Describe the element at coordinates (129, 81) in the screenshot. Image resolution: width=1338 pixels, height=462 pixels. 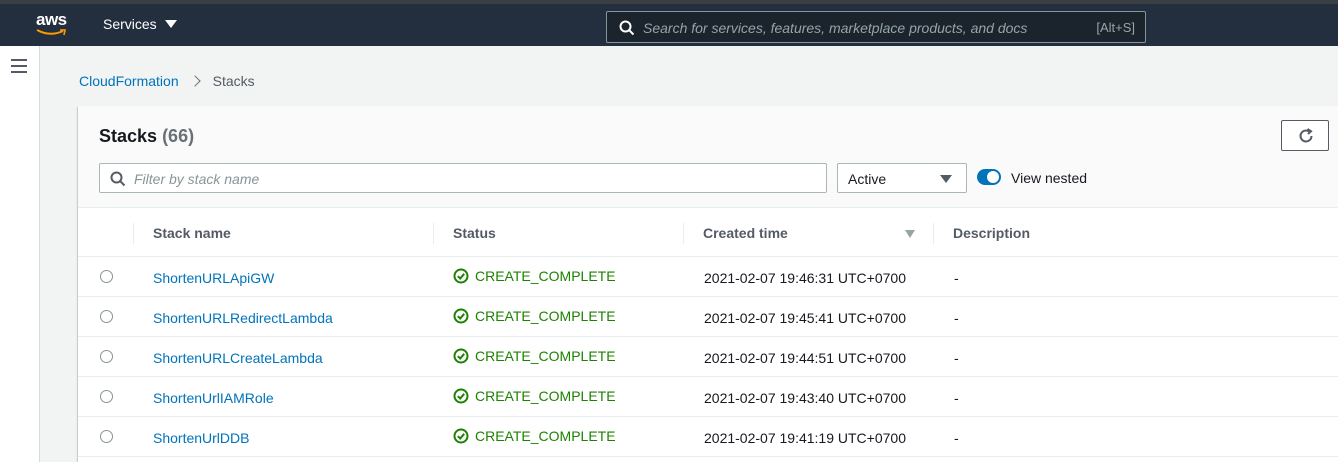
I see `breadcrumb-cloudformation-link: CloudFormation` at that location.